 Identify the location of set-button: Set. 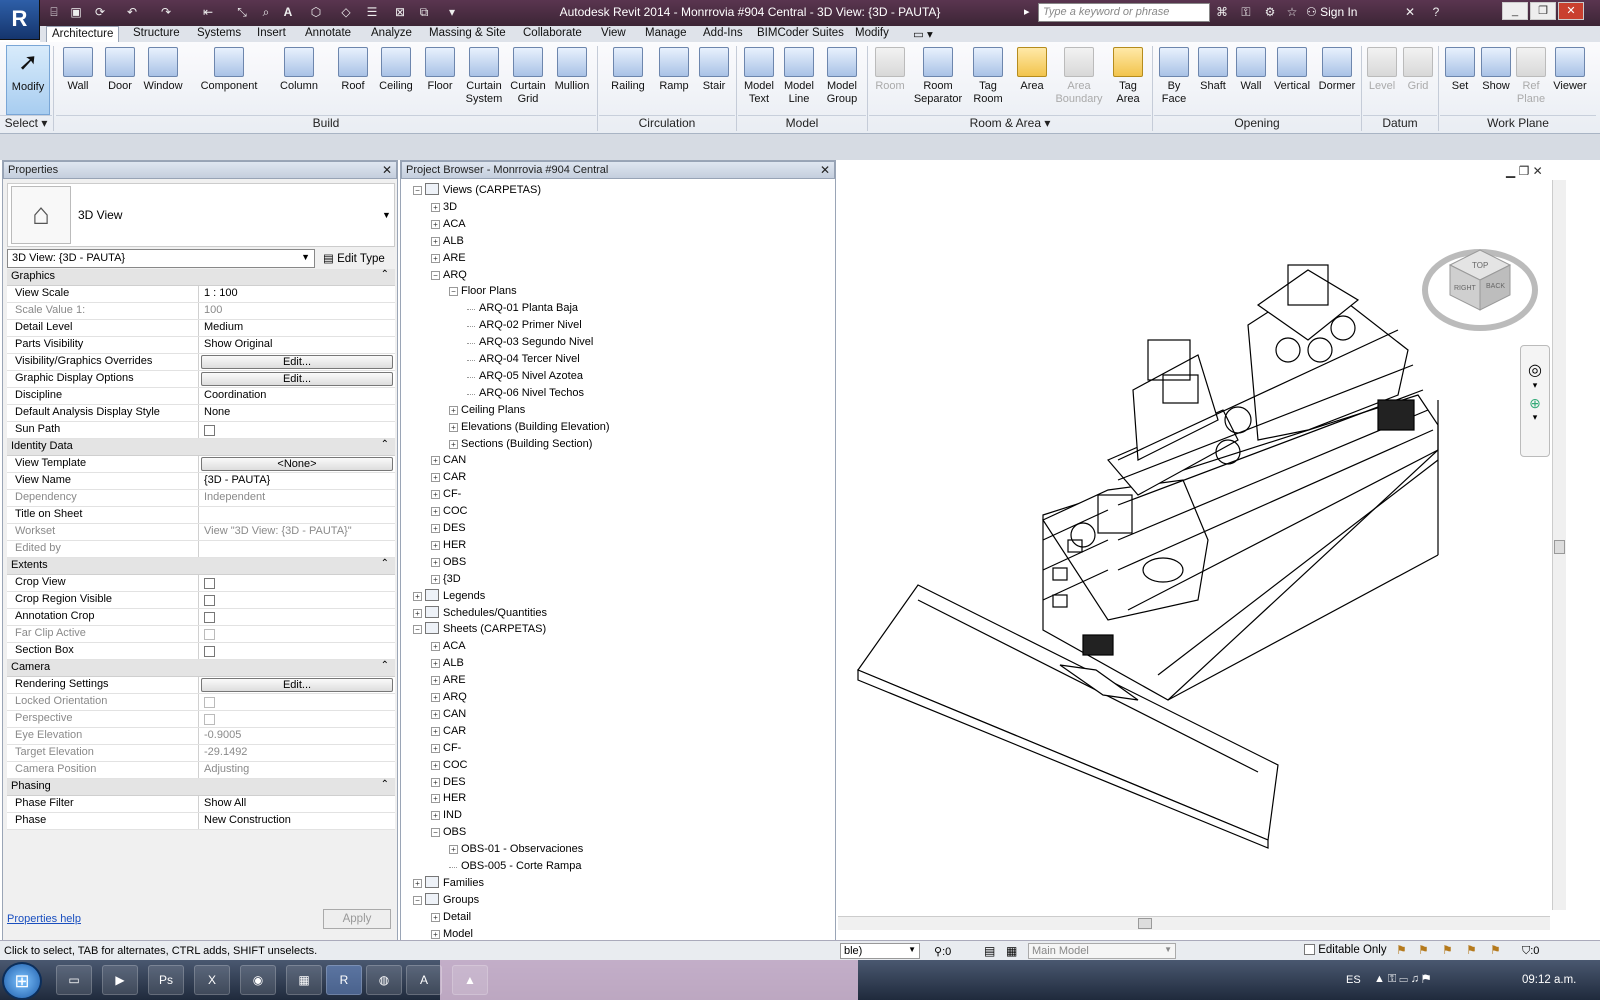
(1460, 80).